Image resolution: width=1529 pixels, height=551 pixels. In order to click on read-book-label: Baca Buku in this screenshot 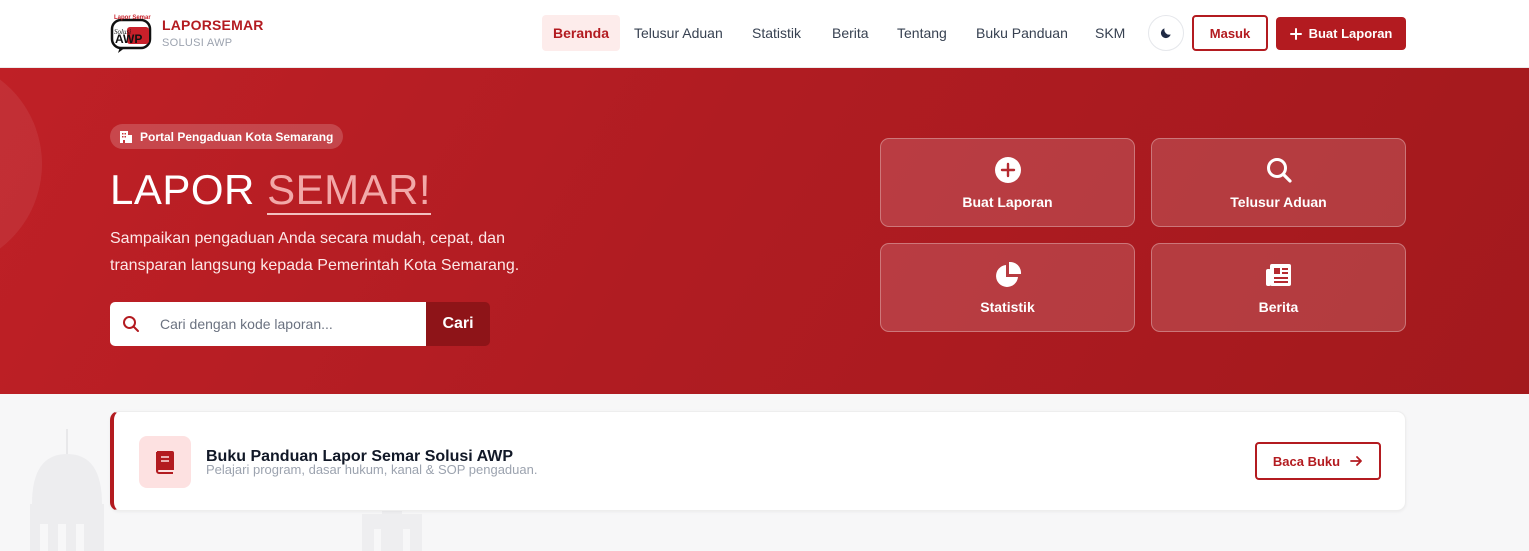, I will do `click(1306, 461)`.